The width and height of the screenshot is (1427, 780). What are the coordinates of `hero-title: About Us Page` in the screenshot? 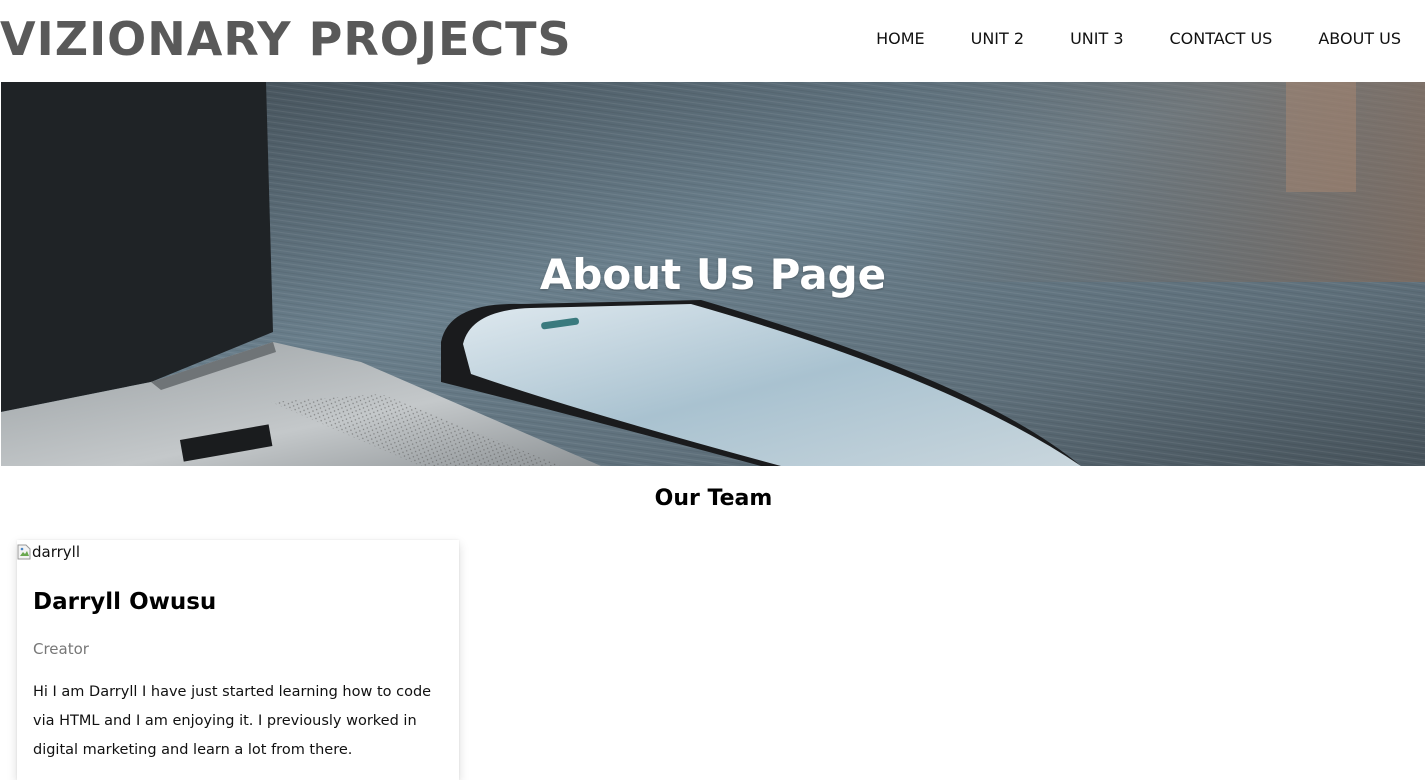 It's located at (713, 274).